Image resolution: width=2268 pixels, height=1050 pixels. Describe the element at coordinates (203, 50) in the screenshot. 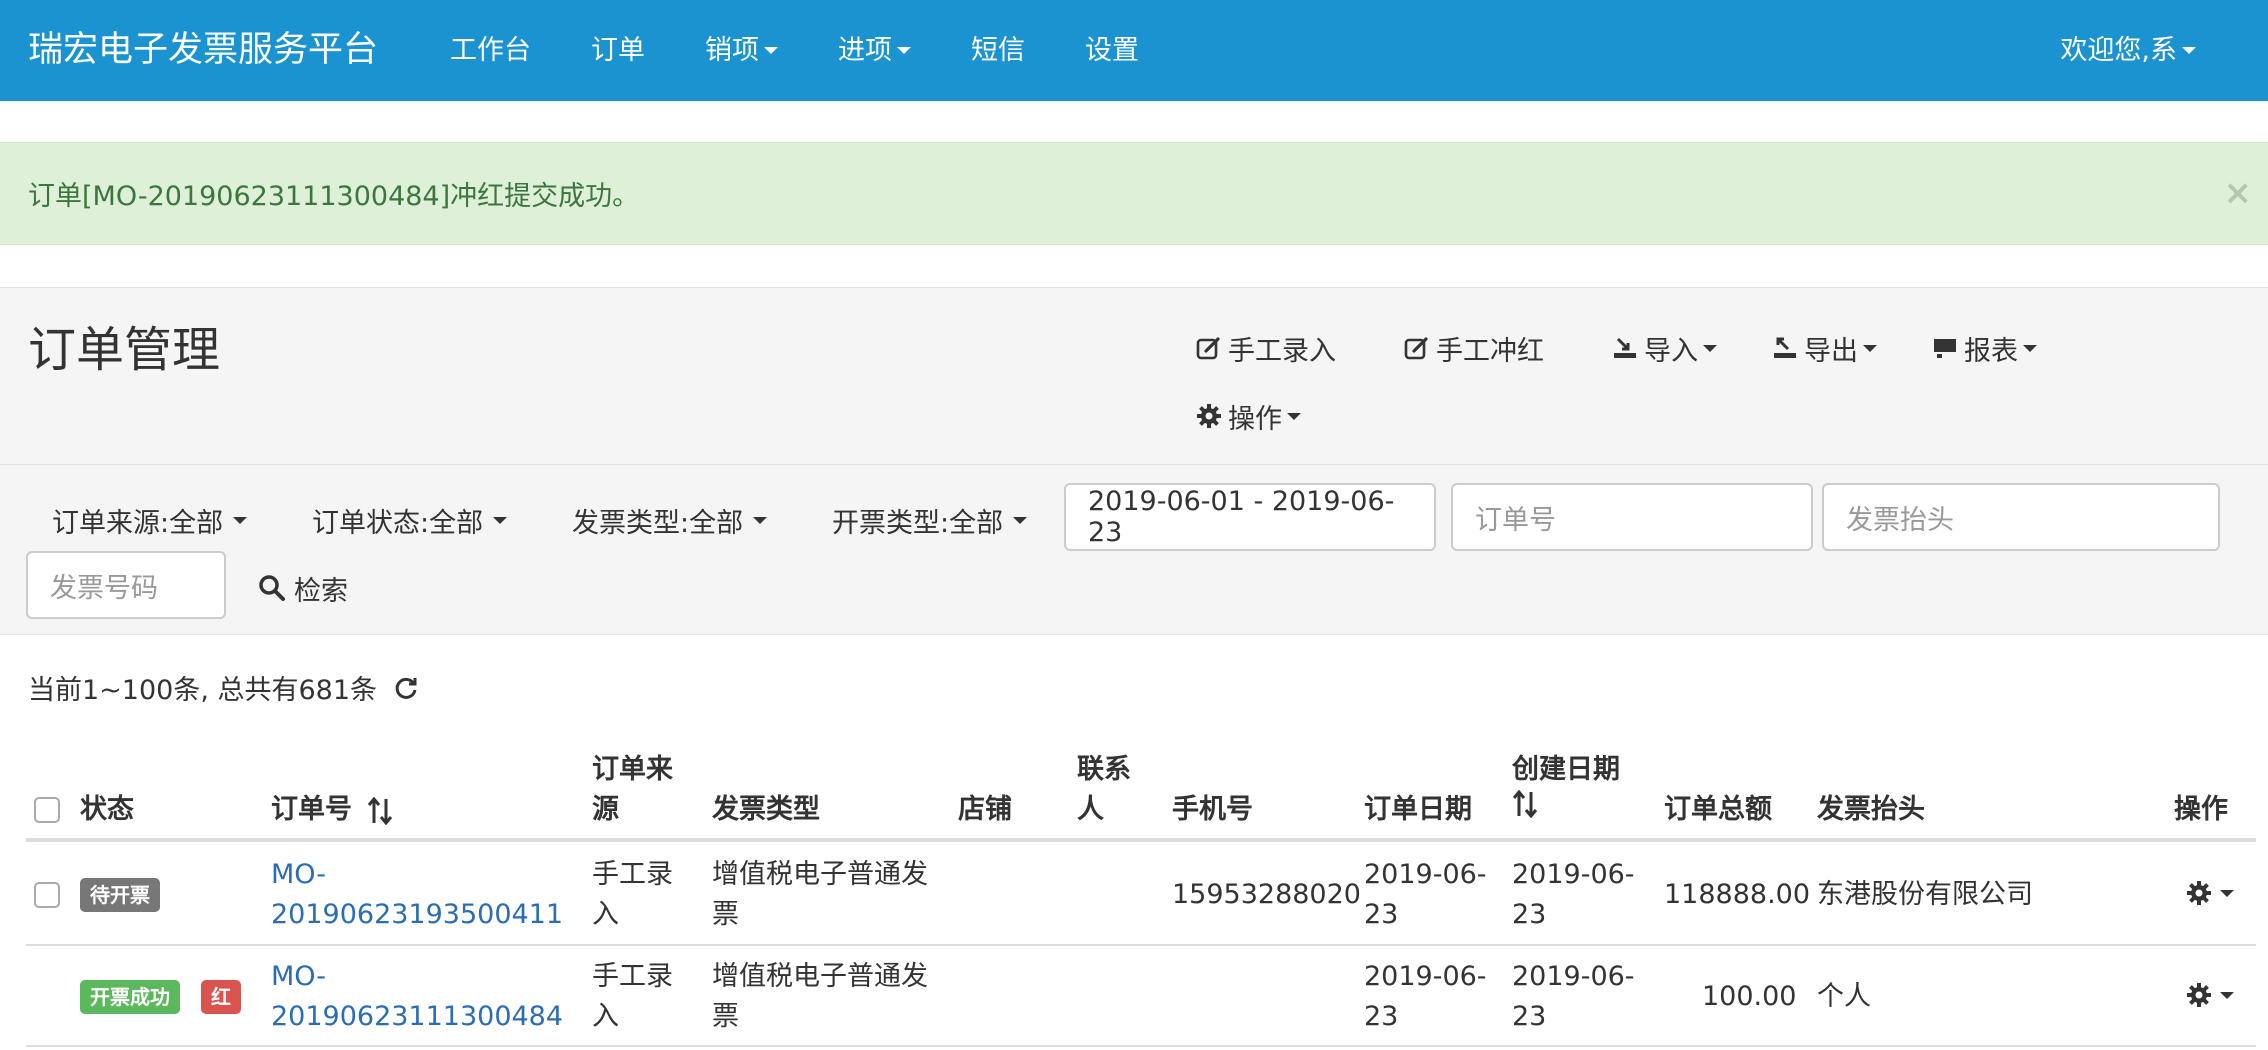

I see `brand-logo-text: 瑞宏电子发票服务平台` at that location.